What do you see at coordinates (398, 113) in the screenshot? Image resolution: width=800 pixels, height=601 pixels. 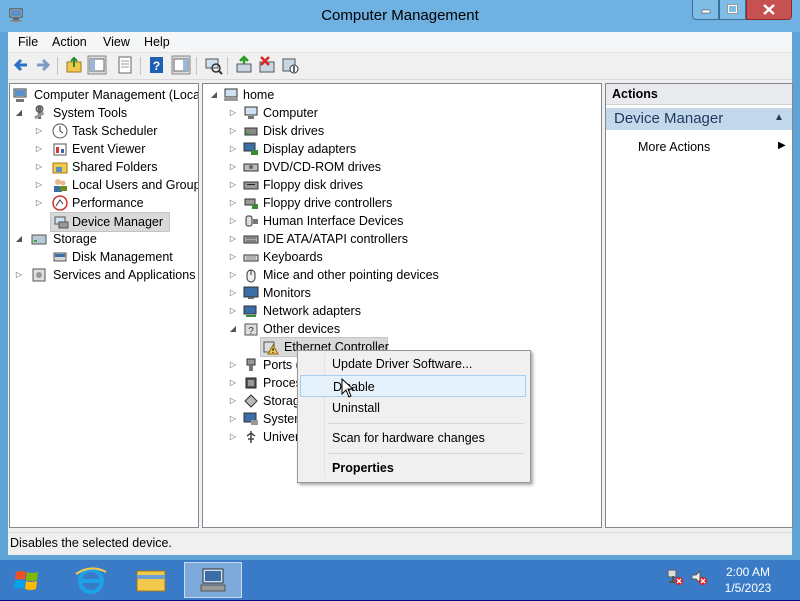 I see `device-category-computer: ▷ Computer` at bounding box center [398, 113].